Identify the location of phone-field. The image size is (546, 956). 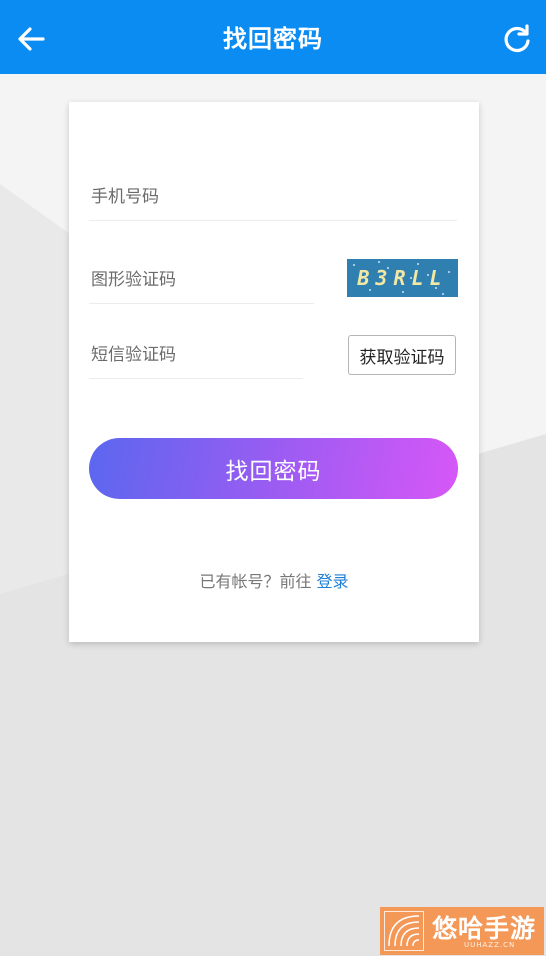
(273, 197).